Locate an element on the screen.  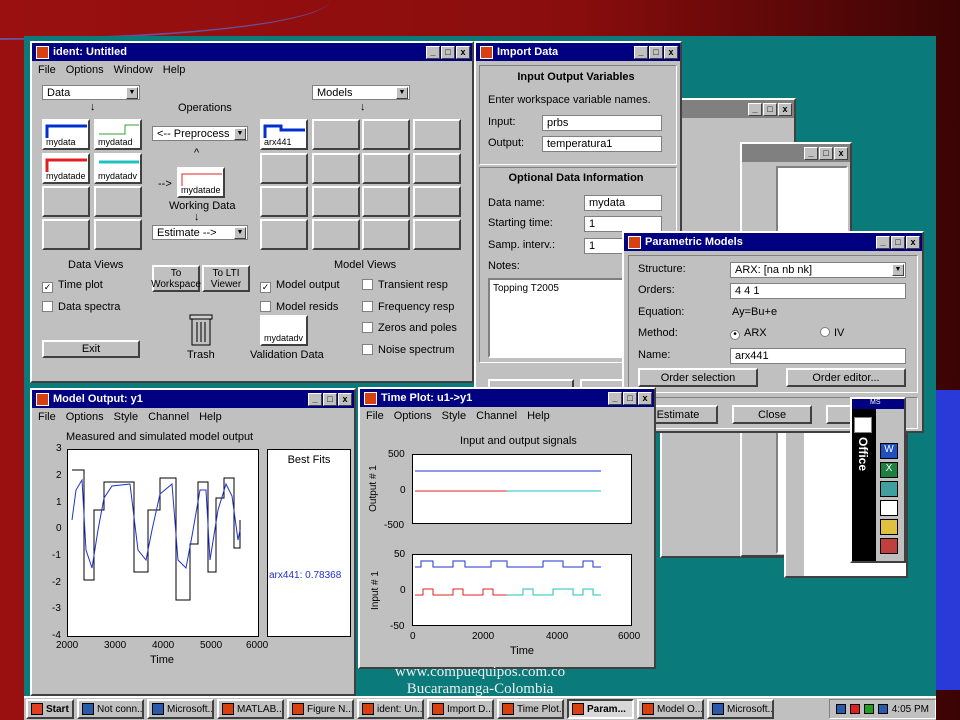
data-spectra-checkbox: Data spectra is located at coordinates (81, 307).